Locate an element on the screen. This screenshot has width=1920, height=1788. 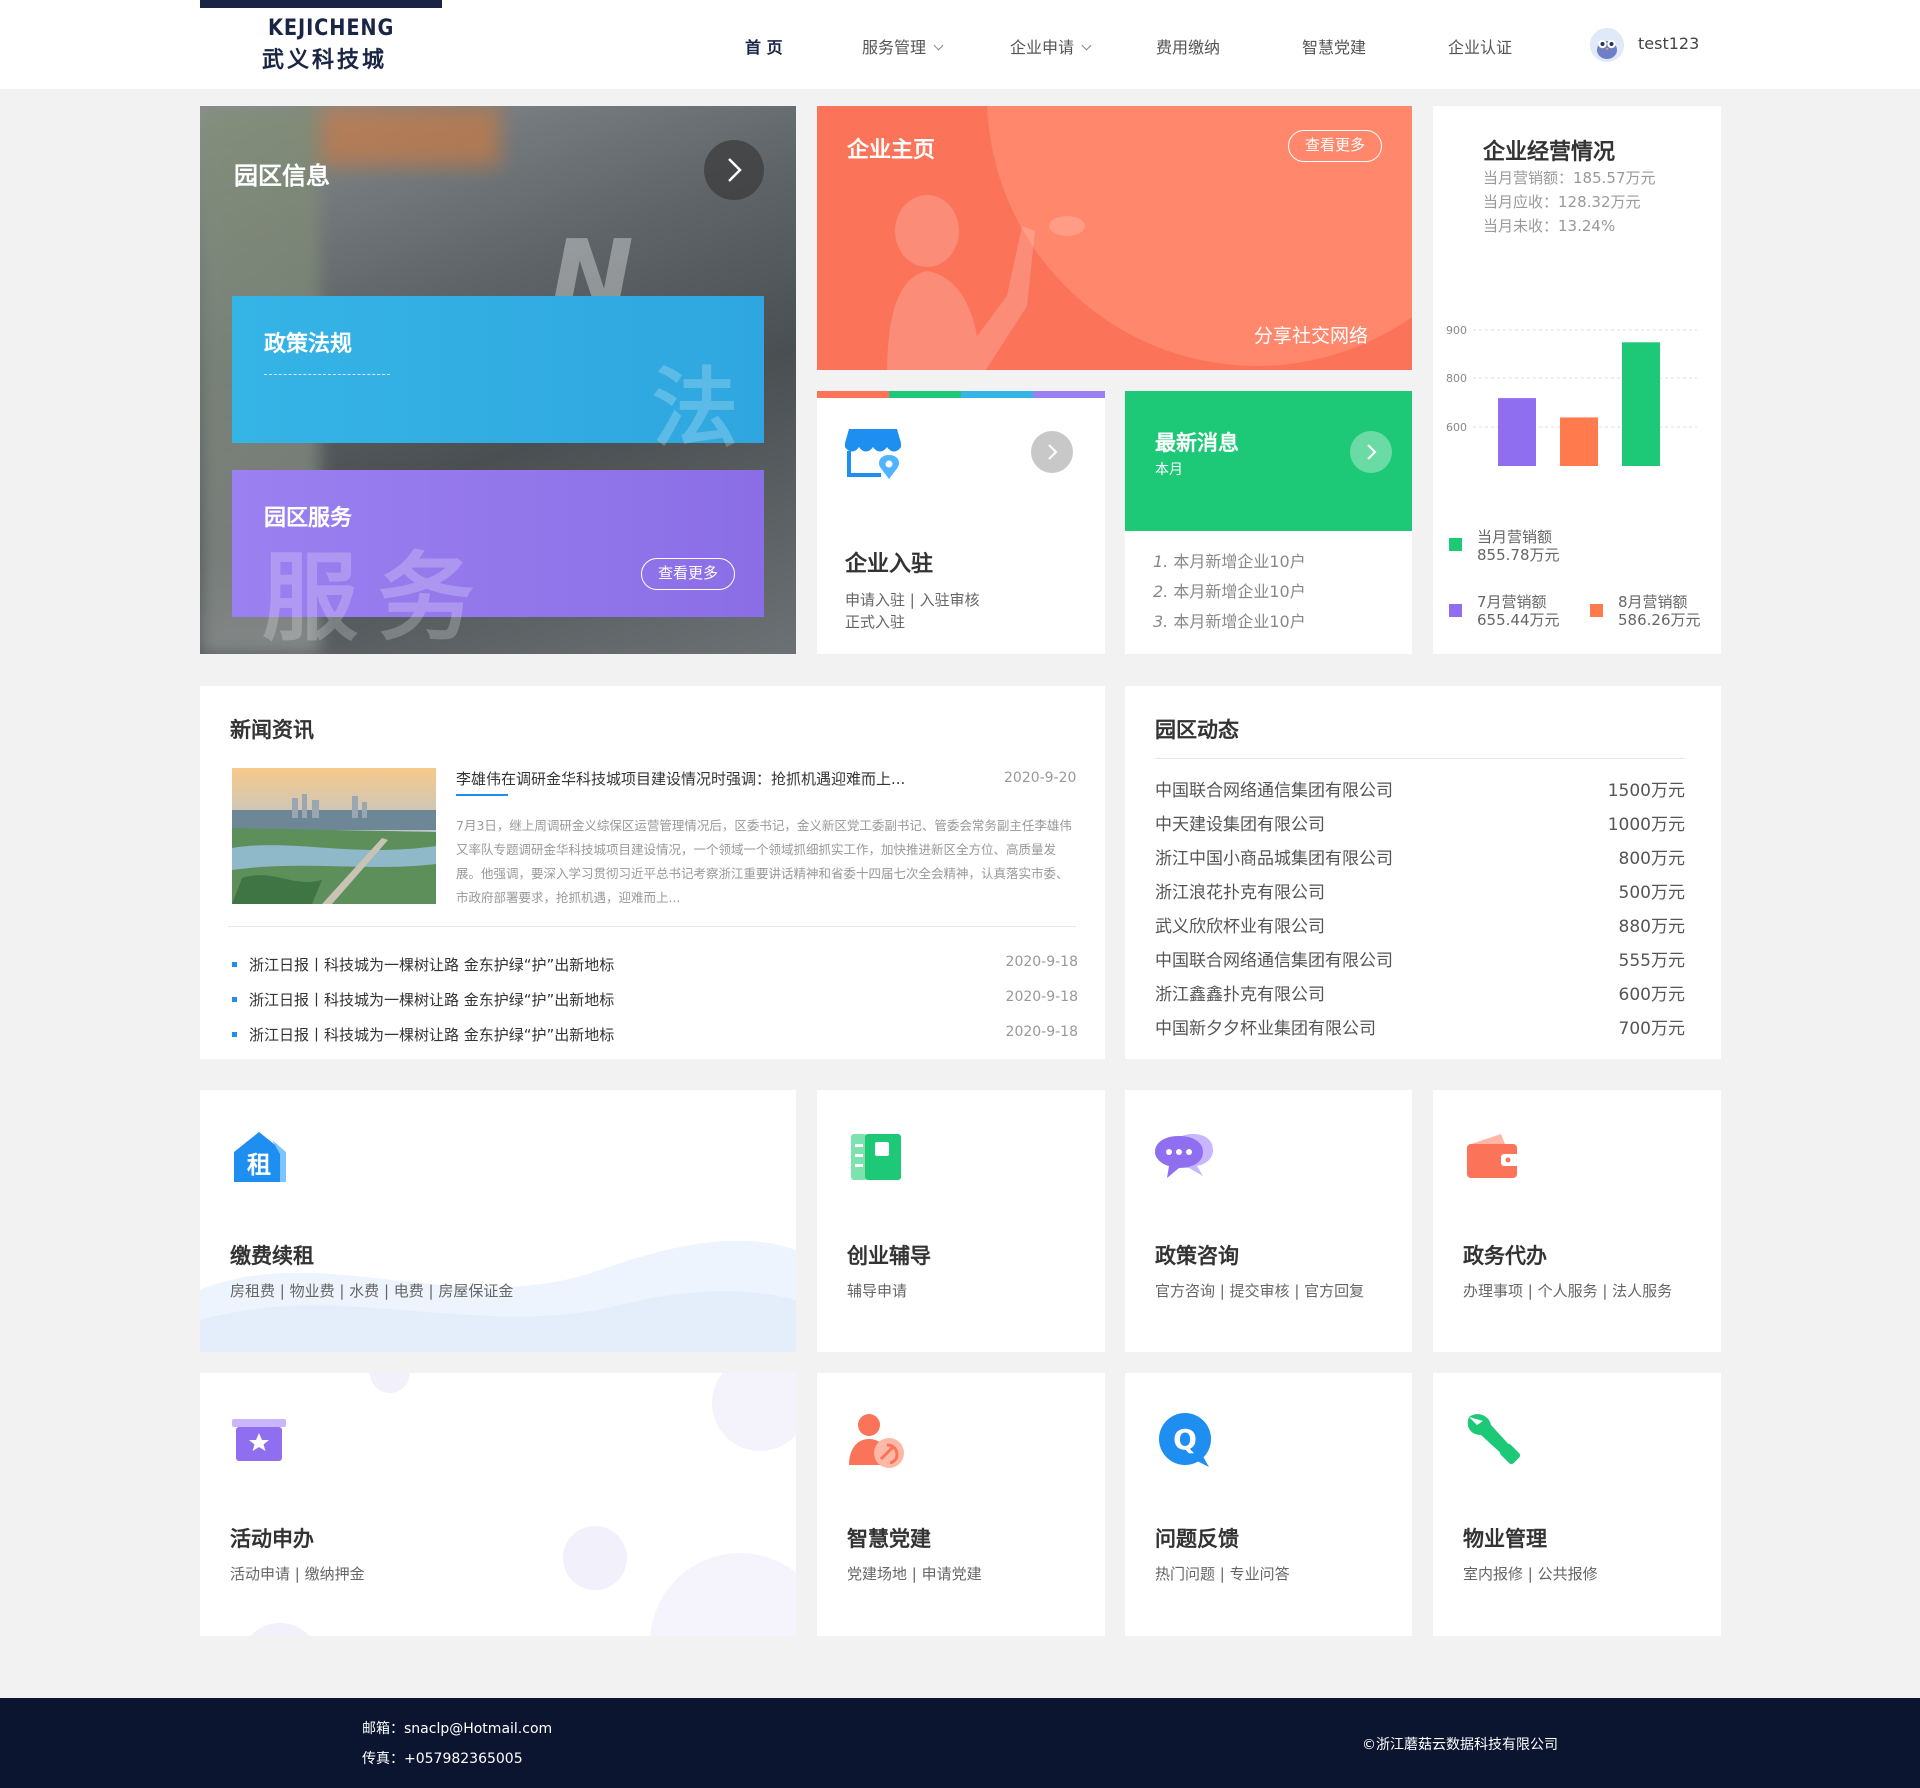
service-title: 智慧党建 is located at coordinates (889, 1539).